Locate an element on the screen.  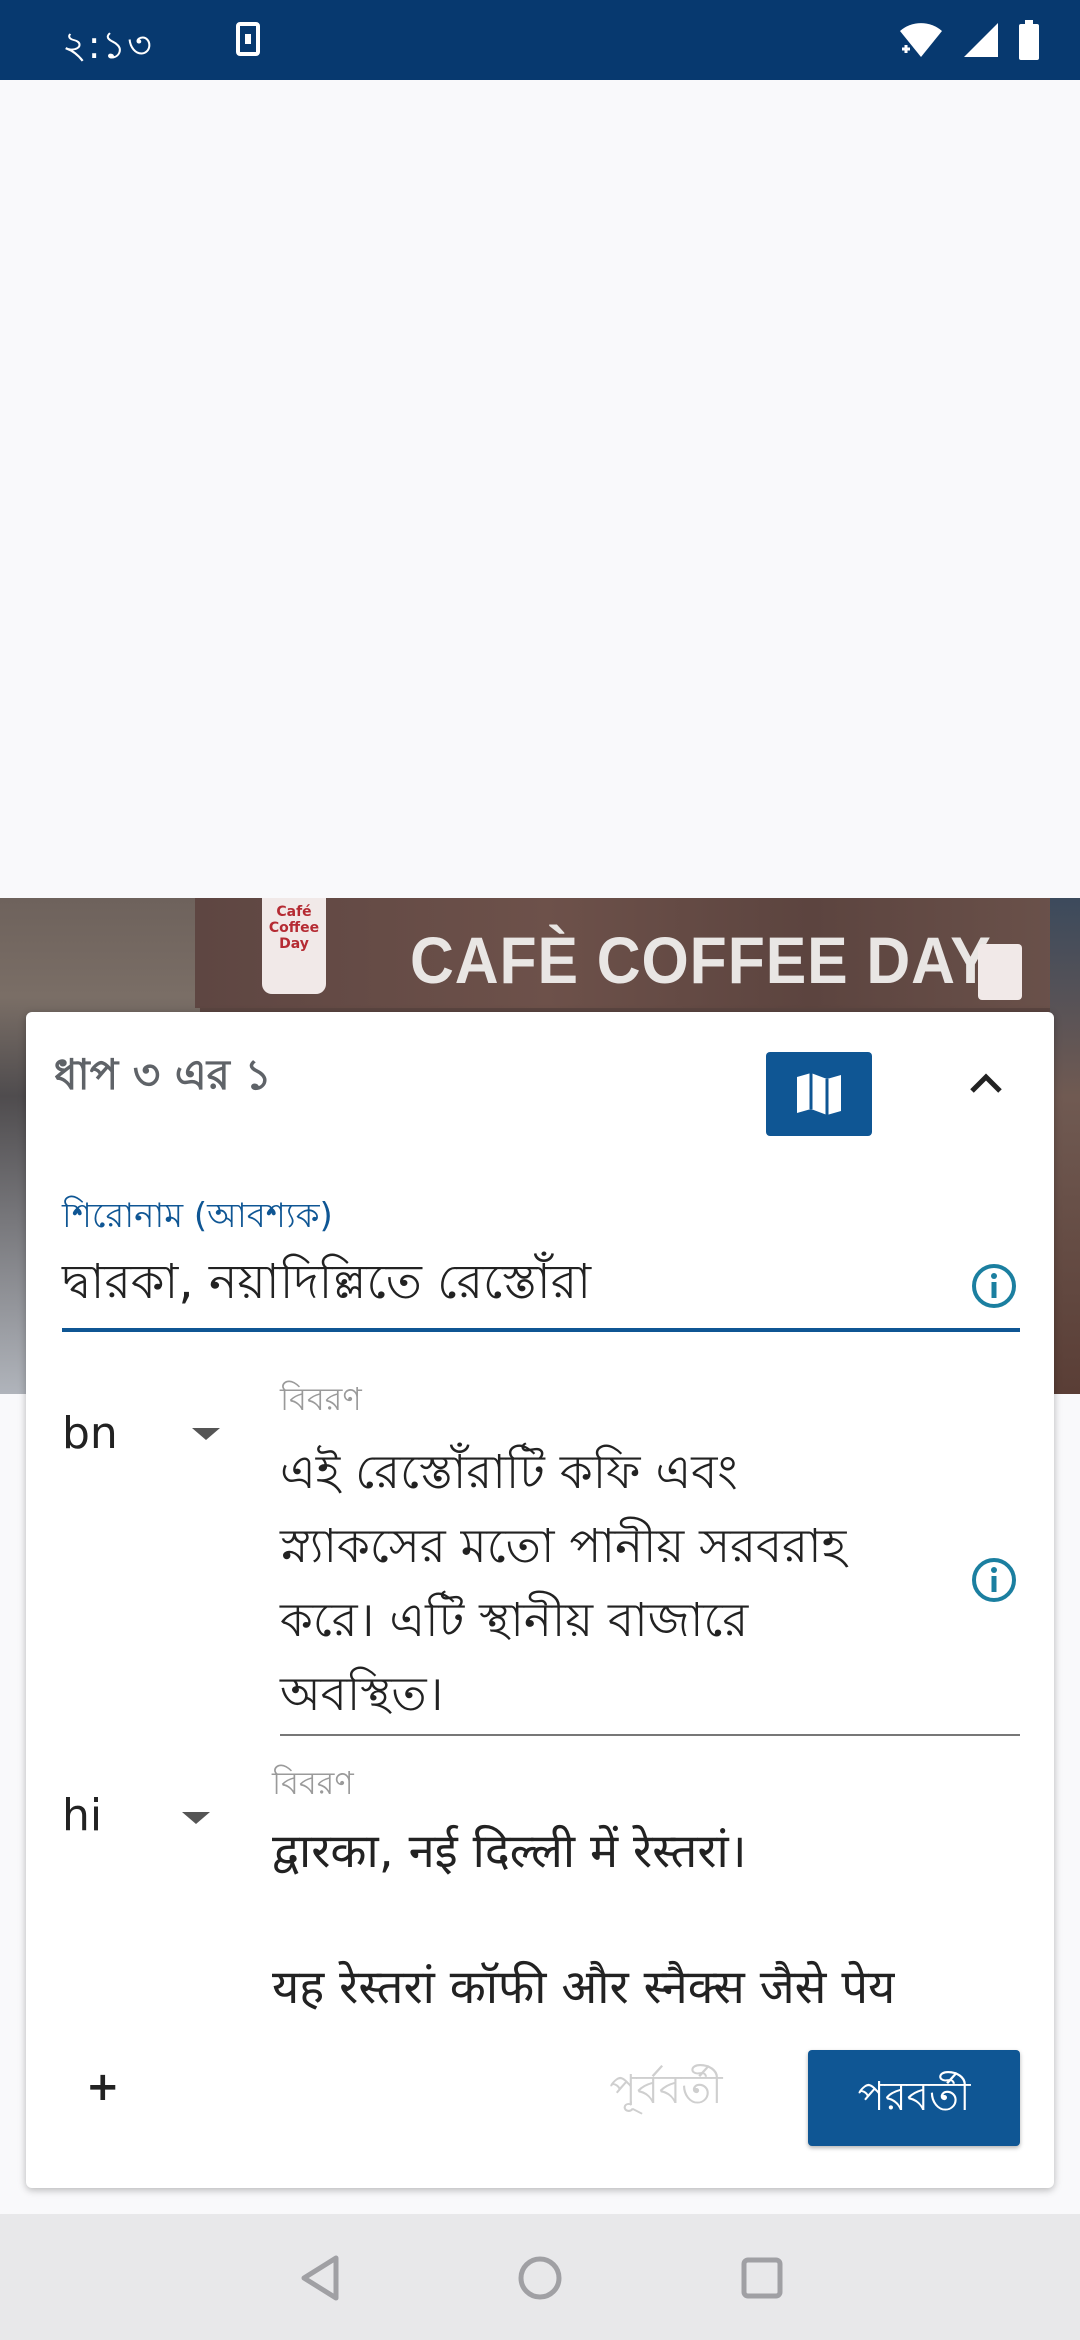
status-icons is located at coordinates (969, 40).